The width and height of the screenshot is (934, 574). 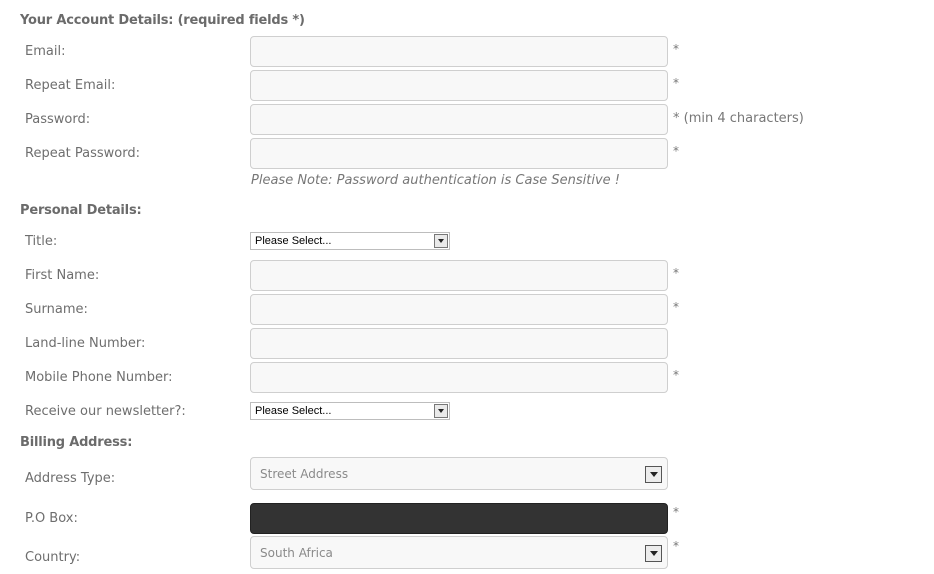 I want to click on first-name-label: First Name:, so click(x=62, y=275).